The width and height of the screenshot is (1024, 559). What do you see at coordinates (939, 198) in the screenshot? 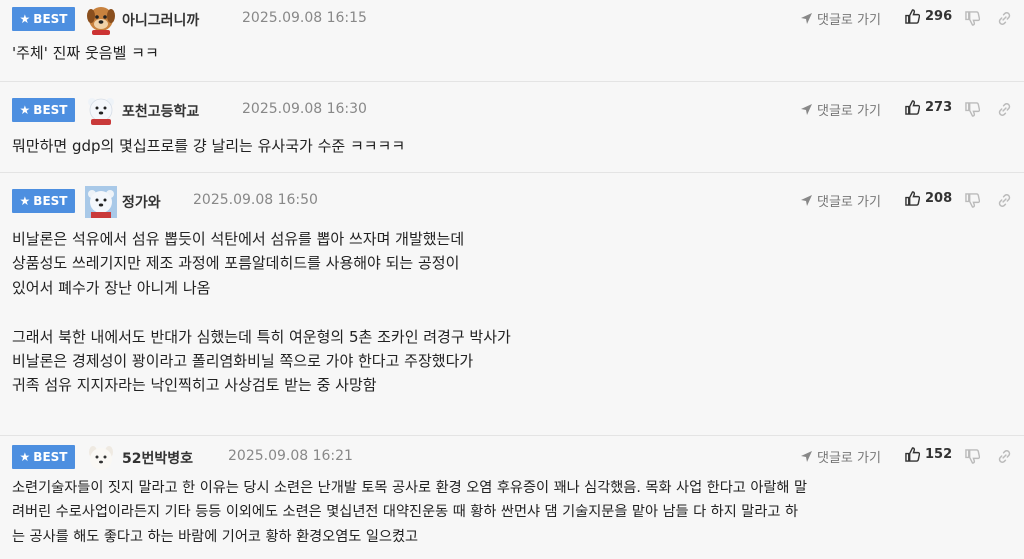
I see `like-count: 208` at bounding box center [939, 198].